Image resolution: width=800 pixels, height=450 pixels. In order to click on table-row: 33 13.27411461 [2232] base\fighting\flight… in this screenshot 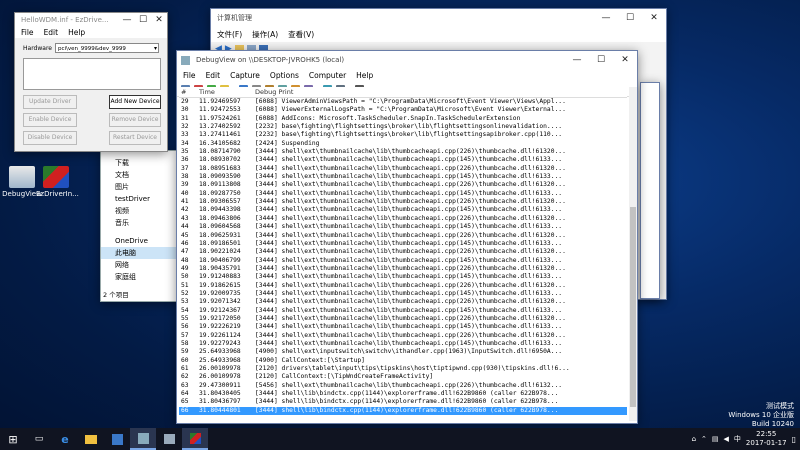, I will do `click(403, 135)`.